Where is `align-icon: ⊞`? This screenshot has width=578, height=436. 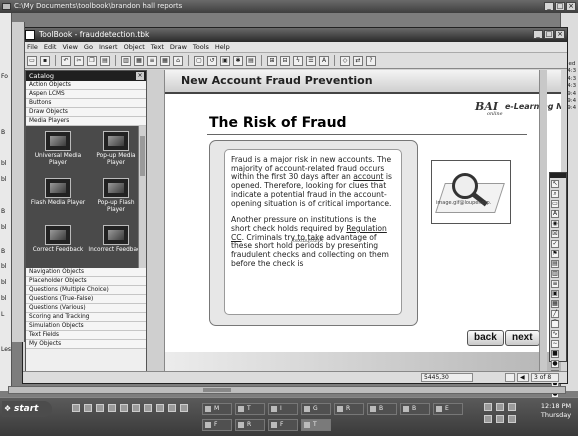 align-icon: ⊞ is located at coordinates (272, 60).